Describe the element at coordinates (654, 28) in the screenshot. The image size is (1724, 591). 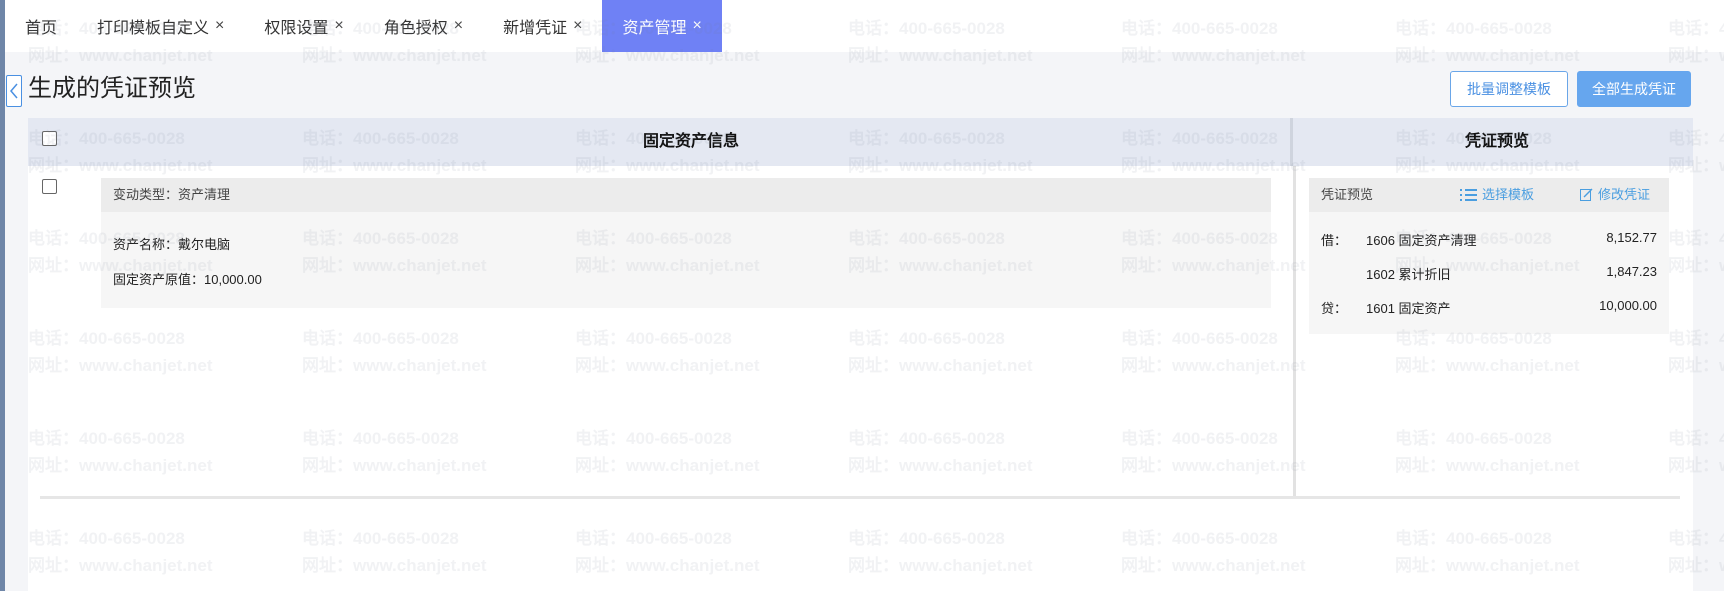
I see `tab-label: 资产管理` at that location.